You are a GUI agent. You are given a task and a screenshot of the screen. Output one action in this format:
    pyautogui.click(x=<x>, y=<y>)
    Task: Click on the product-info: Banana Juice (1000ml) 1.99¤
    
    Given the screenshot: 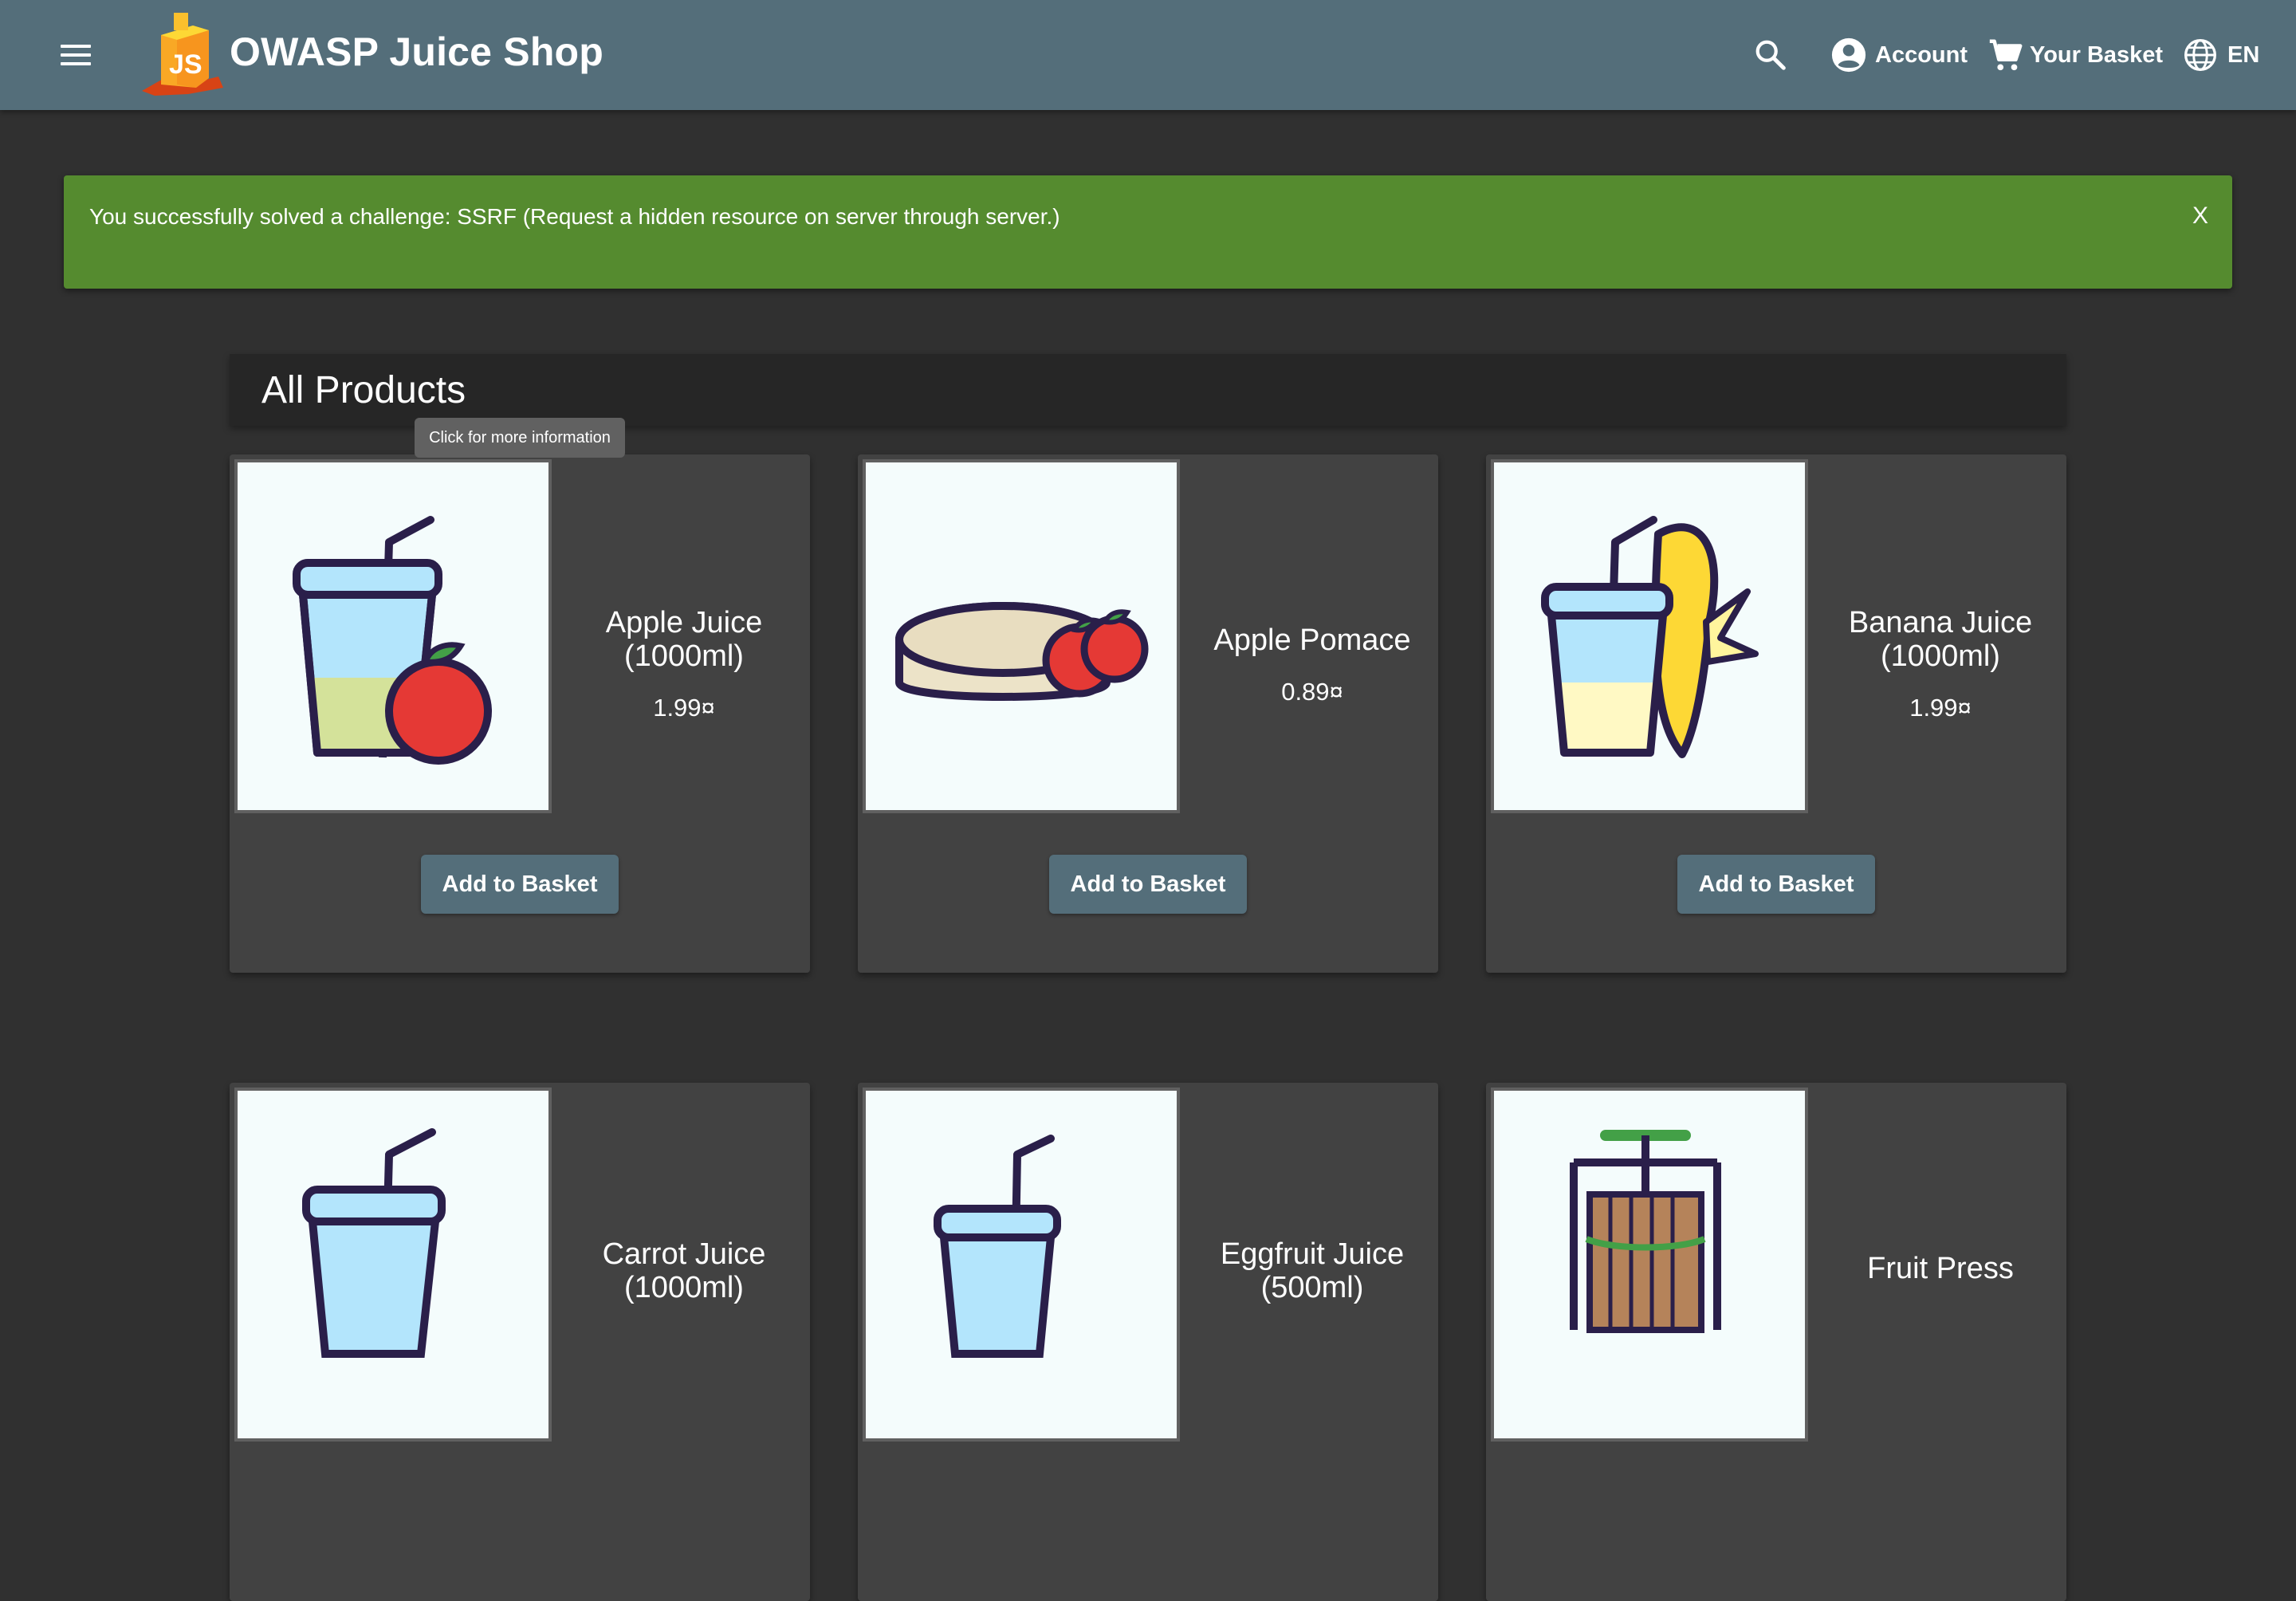 What is the action you would take?
    pyautogui.click(x=1940, y=664)
    